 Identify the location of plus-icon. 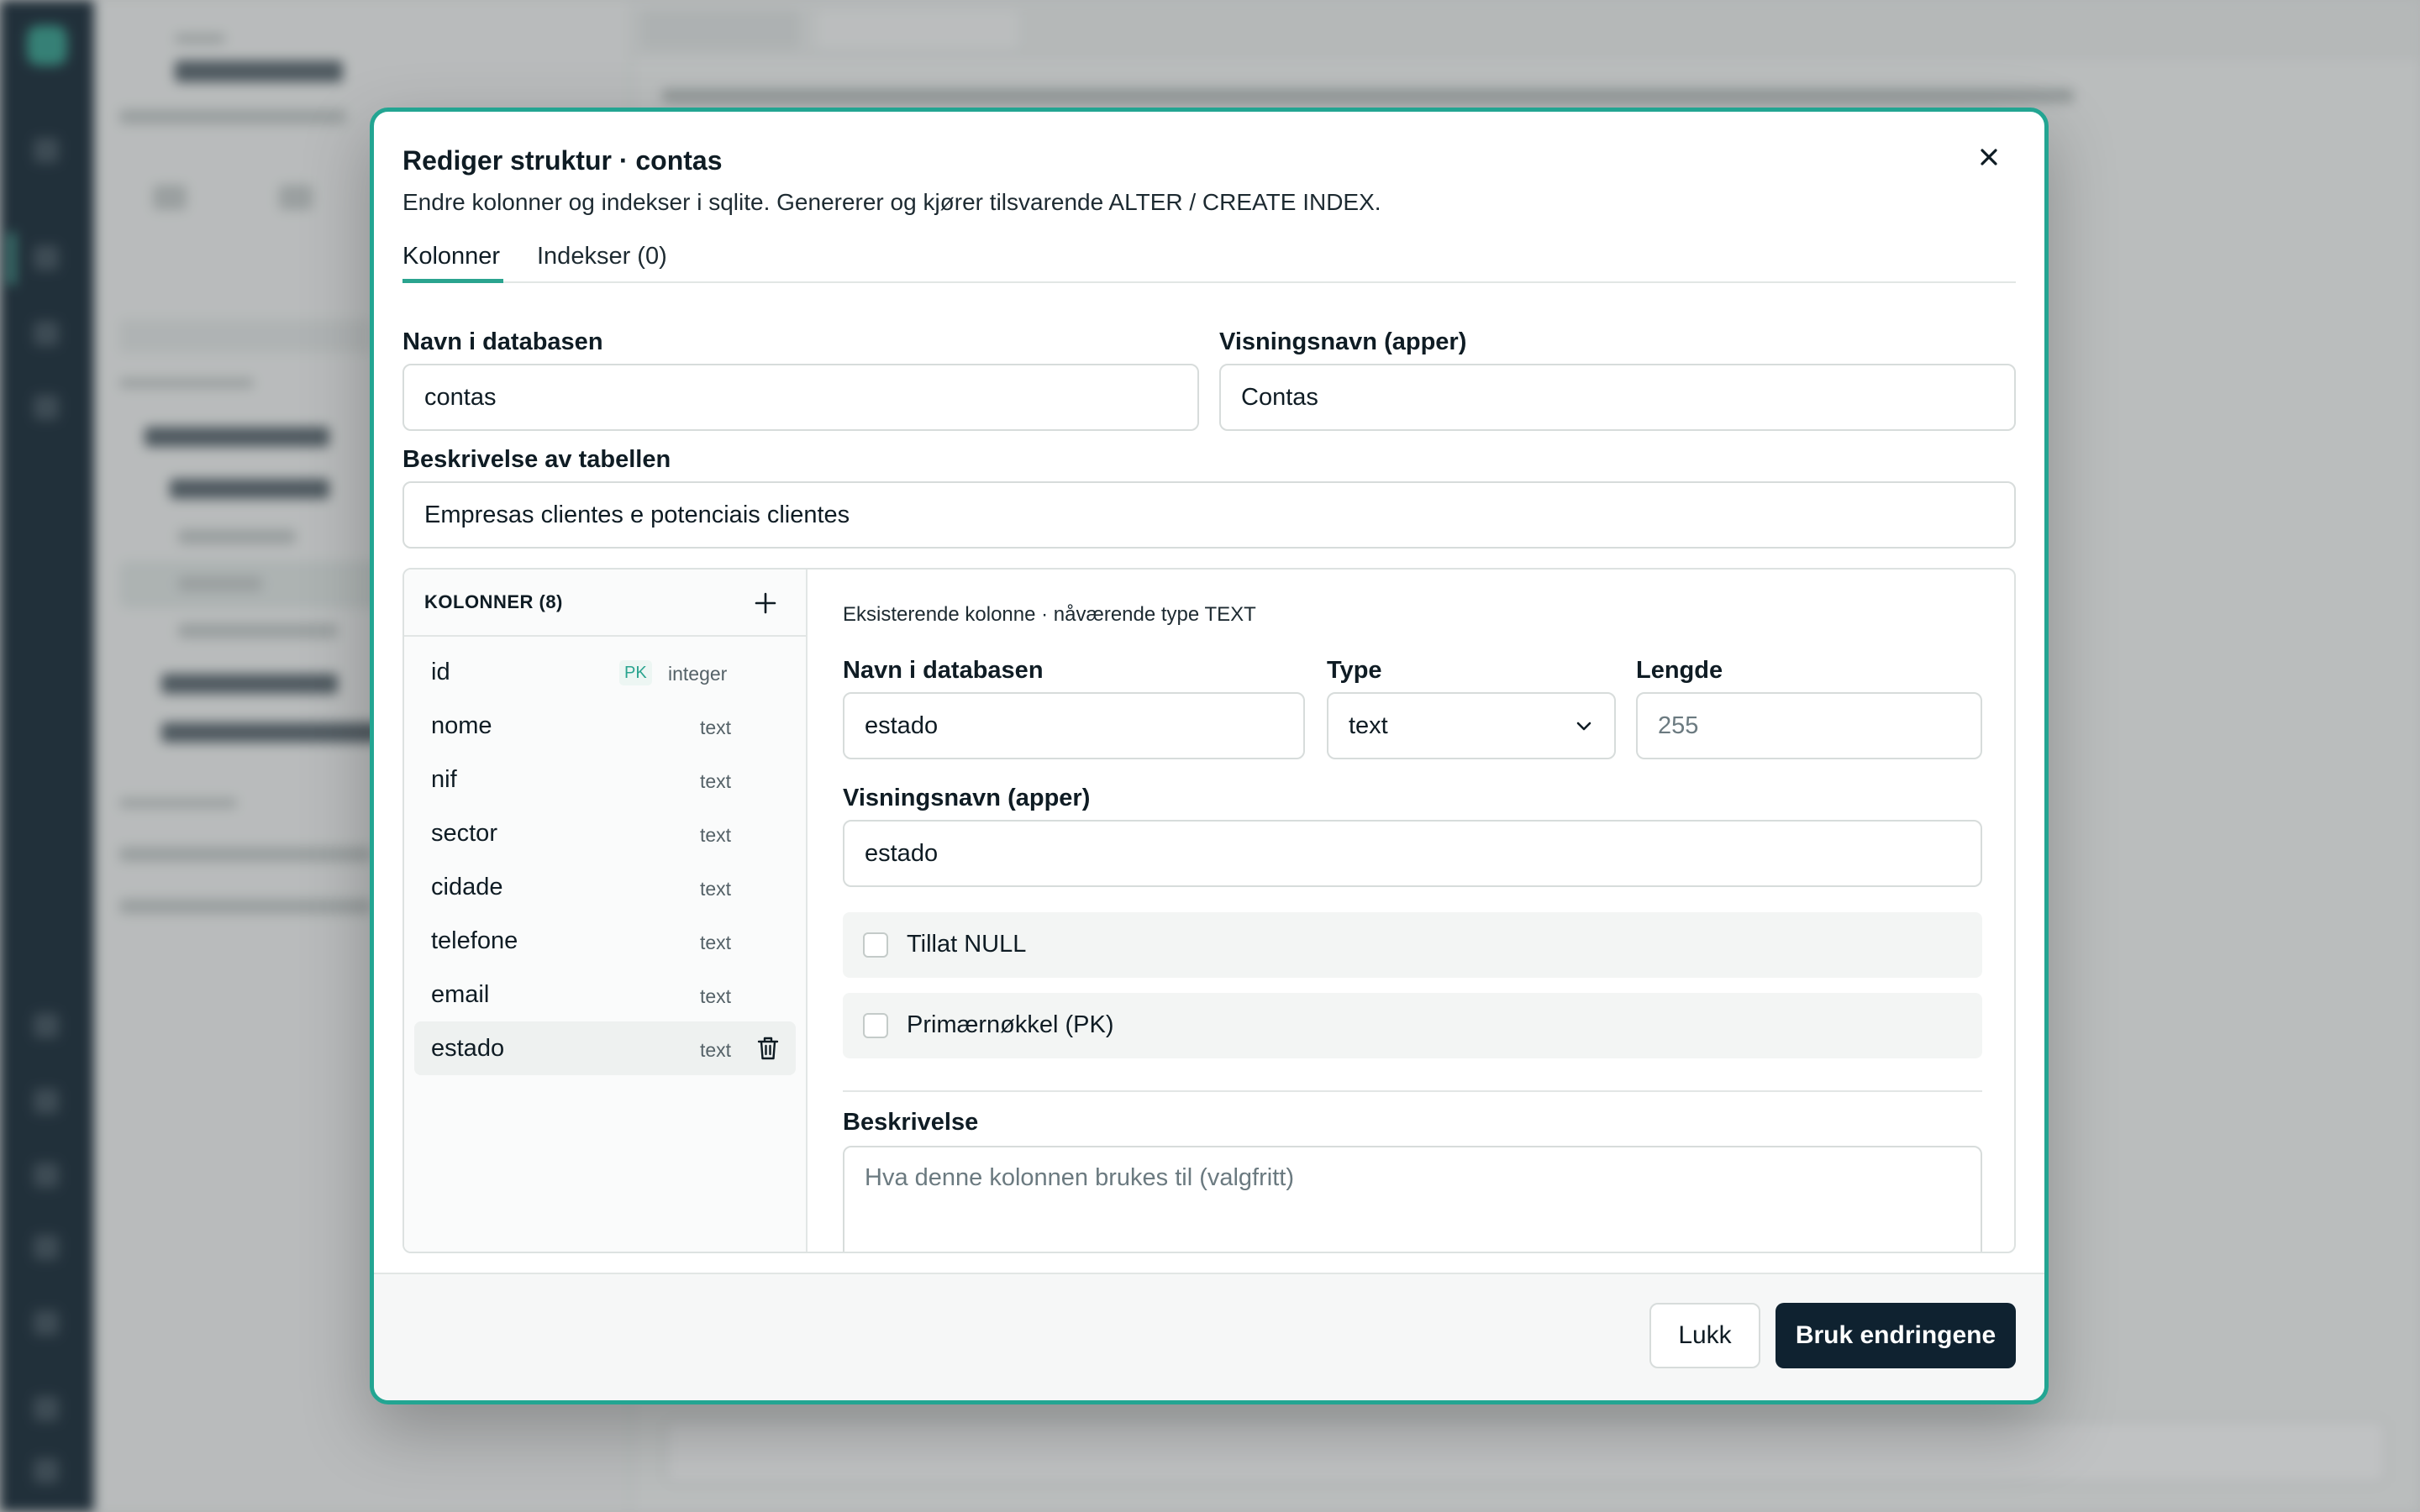
(765, 603).